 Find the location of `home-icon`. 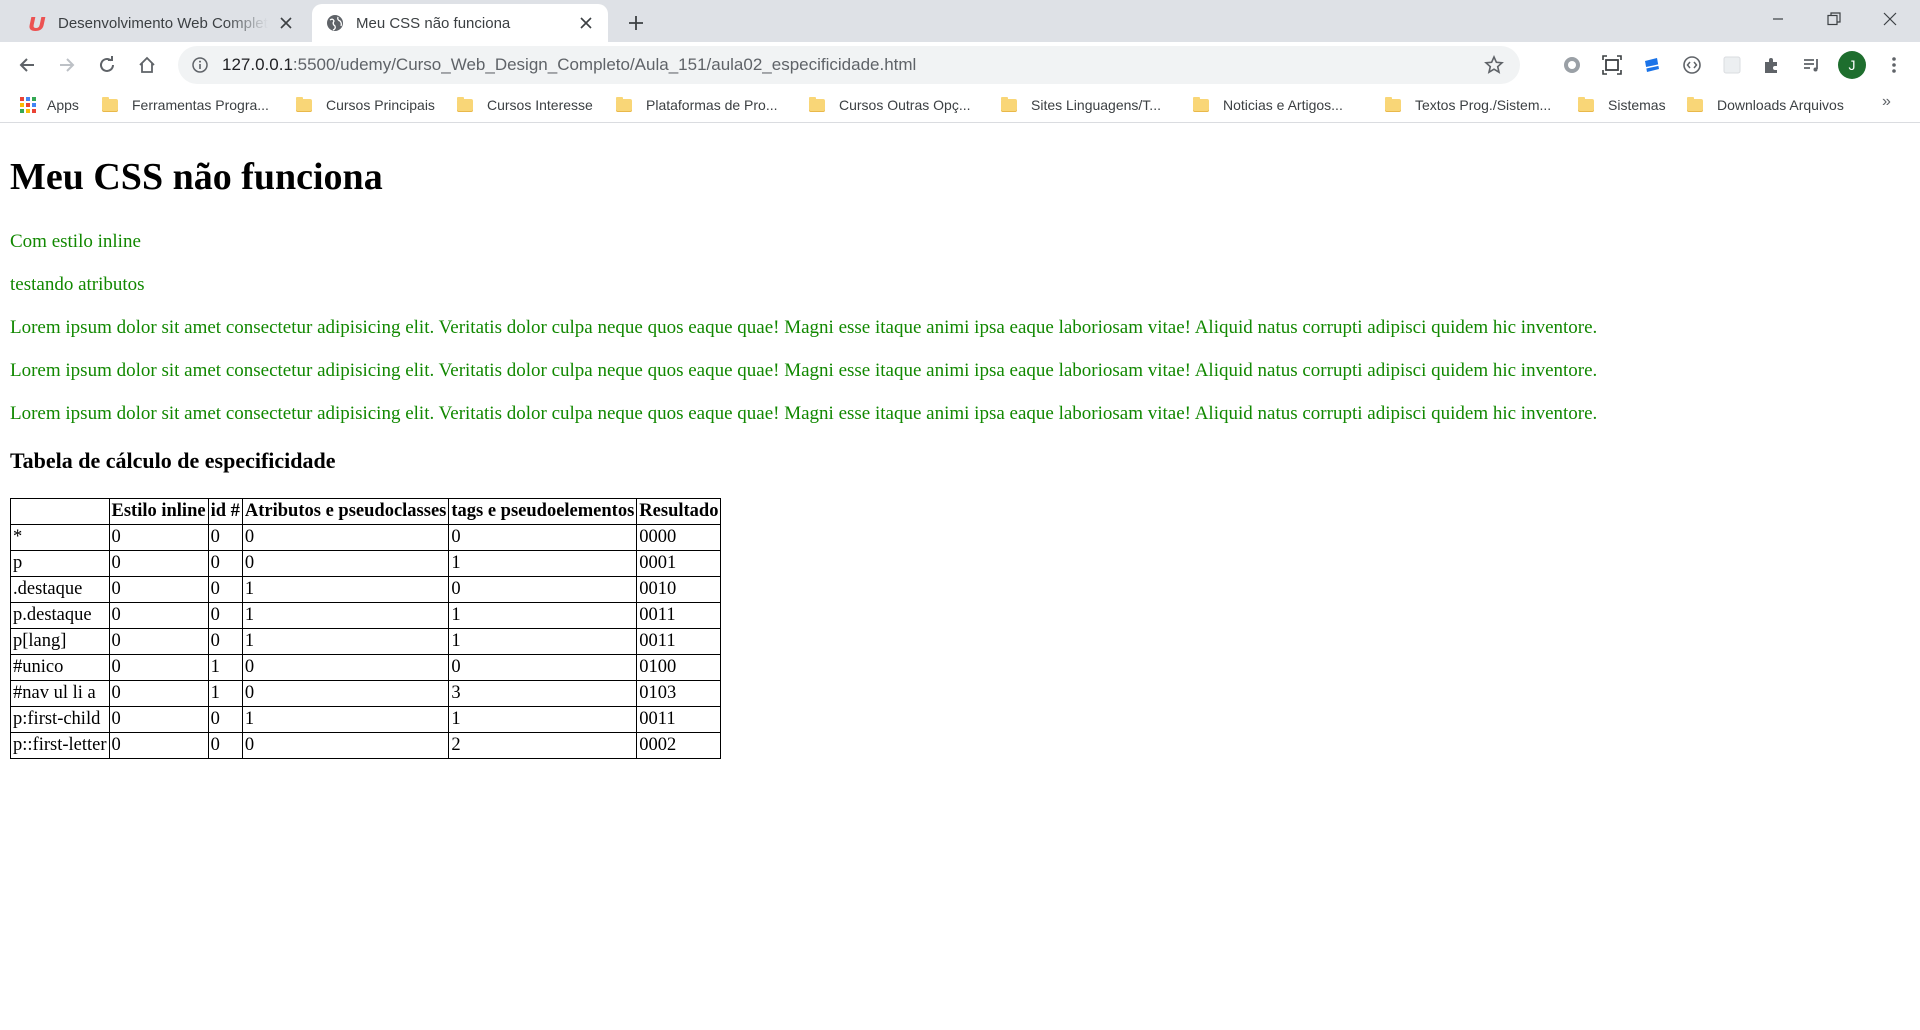

home-icon is located at coordinates (147, 64).